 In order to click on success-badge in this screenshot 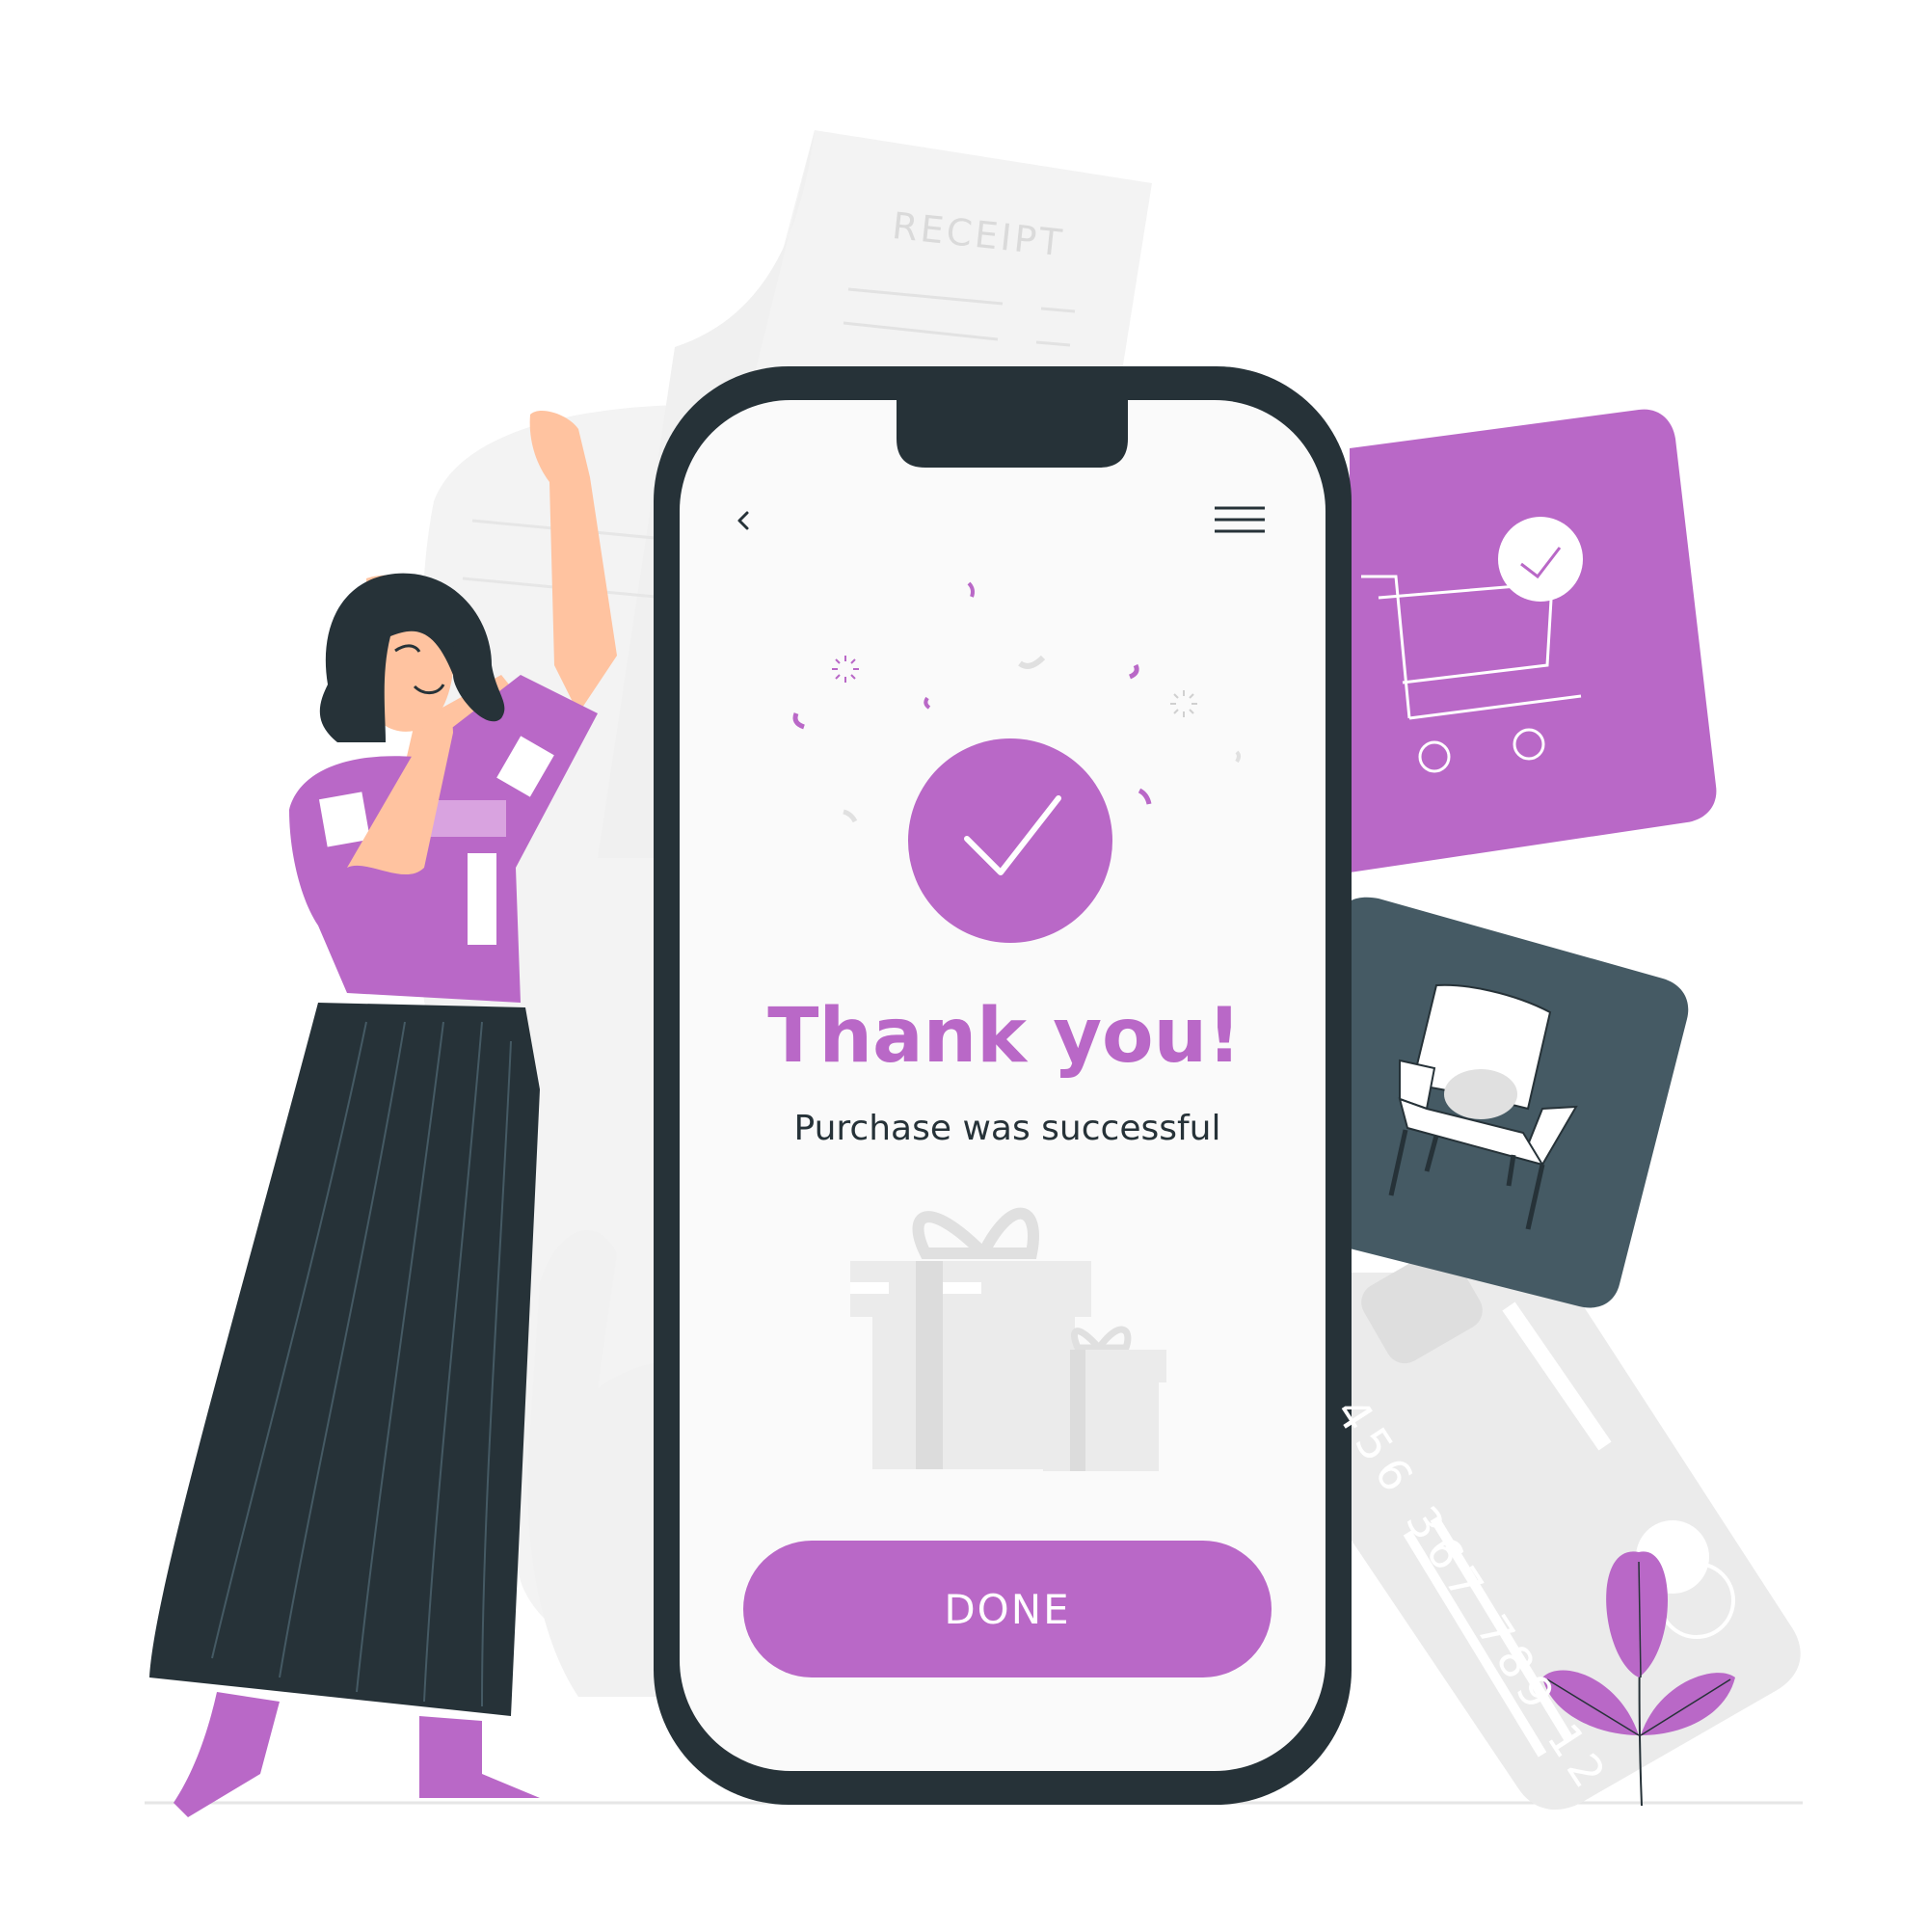, I will do `click(1010, 841)`.